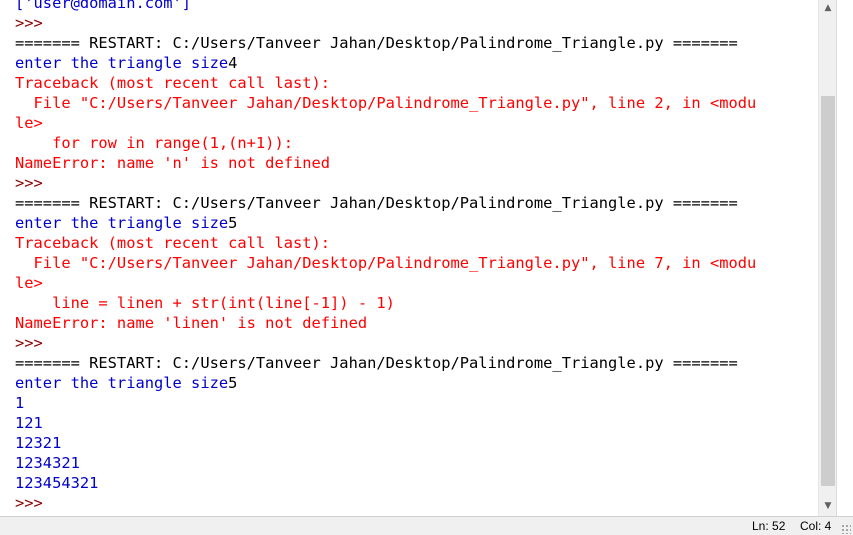  What do you see at coordinates (828, 8) in the screenshot?
I see `chevron-up-icon: ▲` at bounding box center [828, 8].